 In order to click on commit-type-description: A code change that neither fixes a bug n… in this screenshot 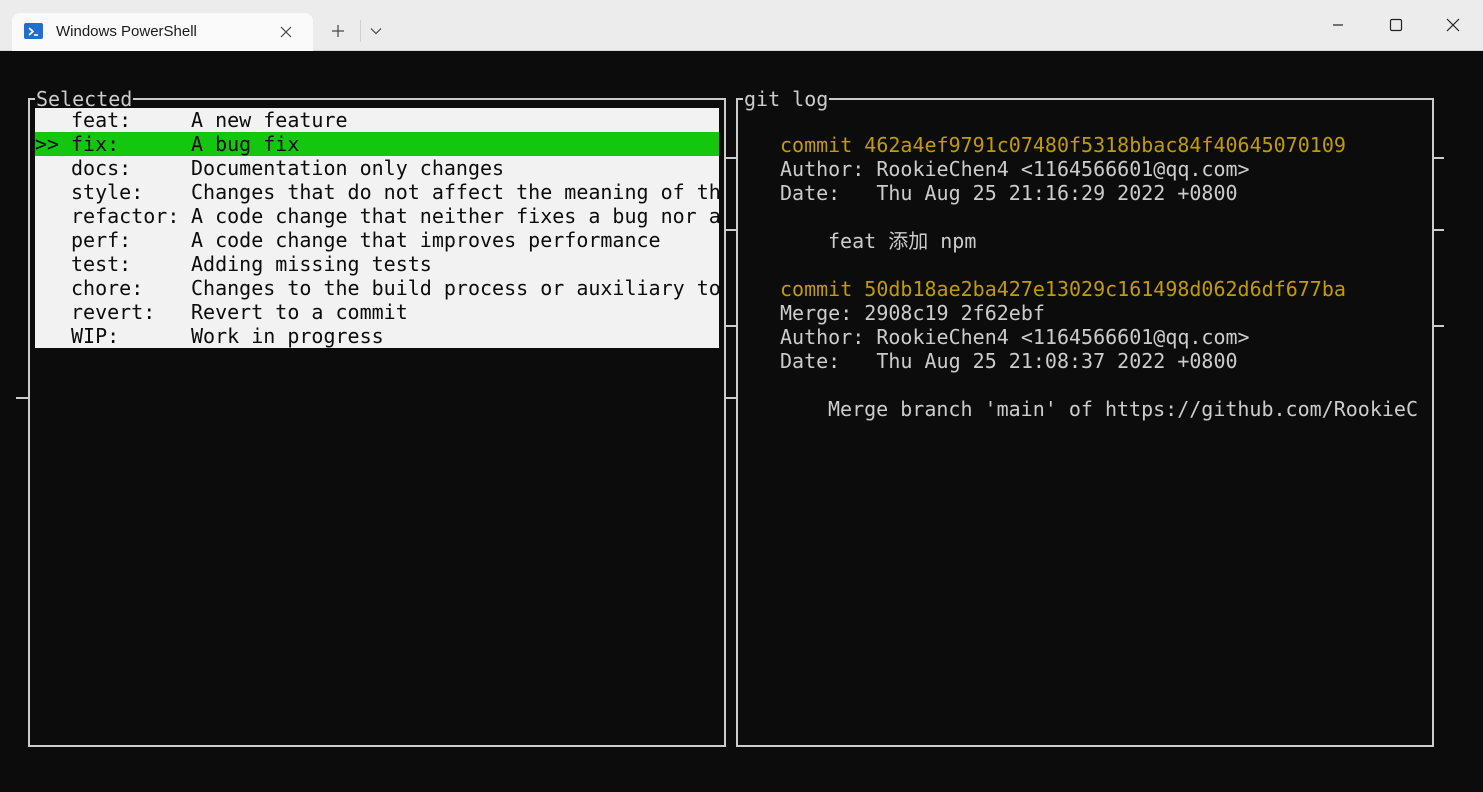, I will do `click(455, 216)`.